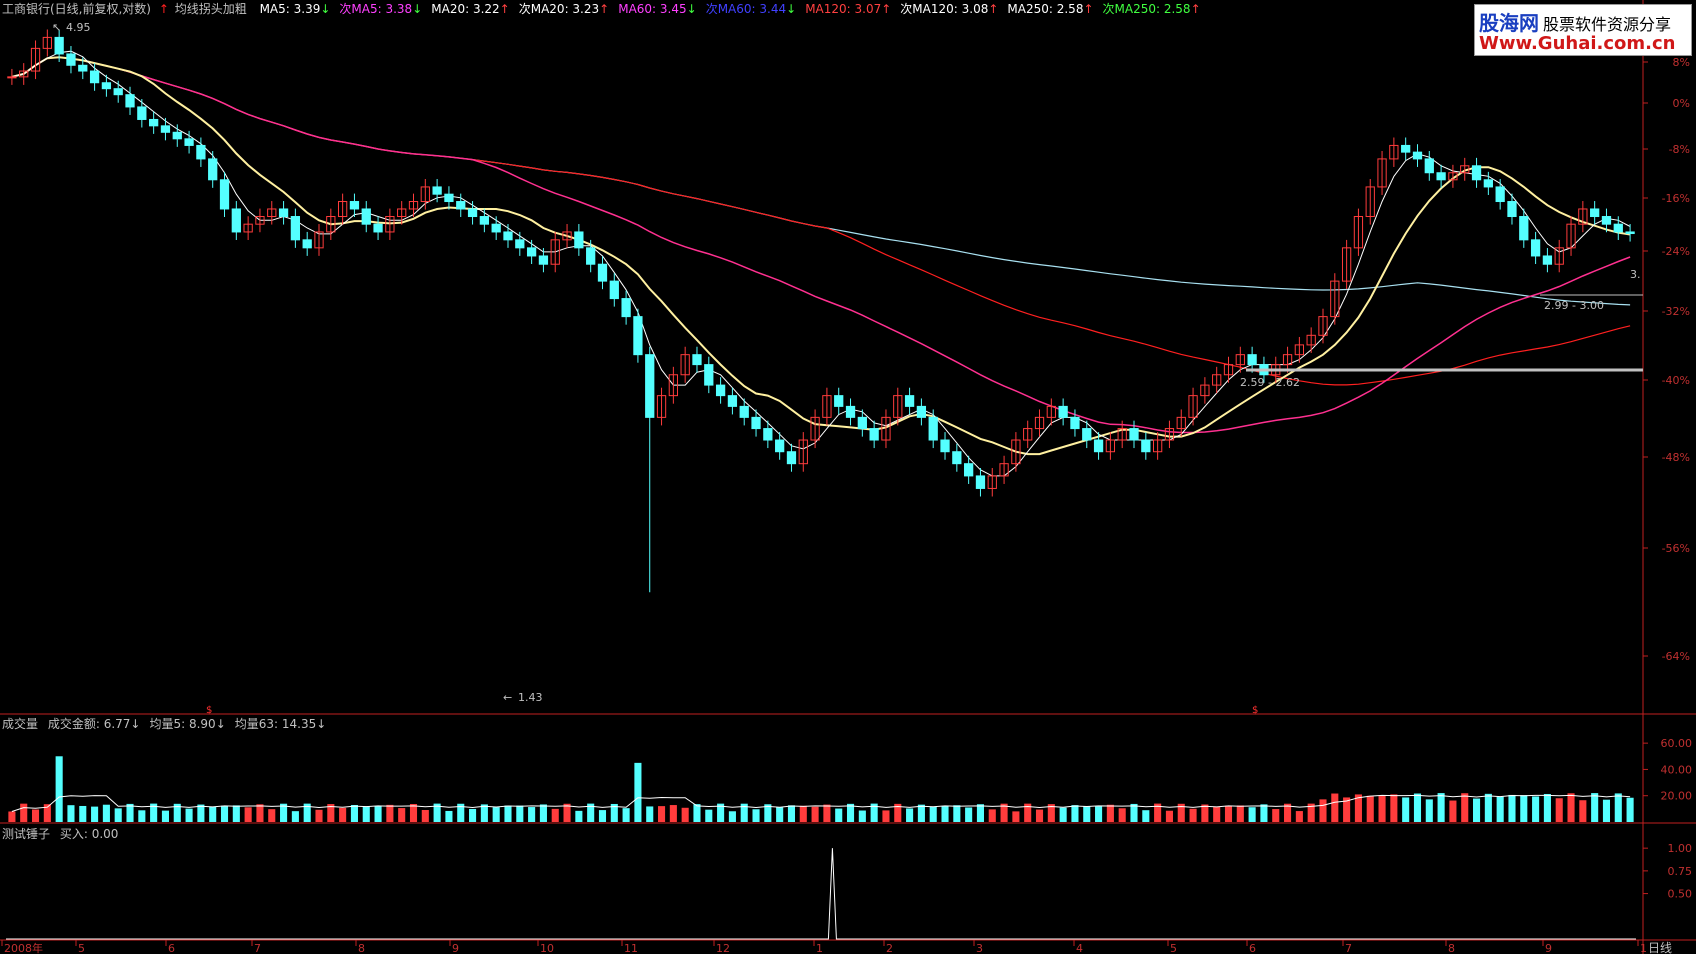 The width and height of the screenshot is (1696, 954). I want to click on ma-value-2: MA20: 3.22↑, so click(470, 9).